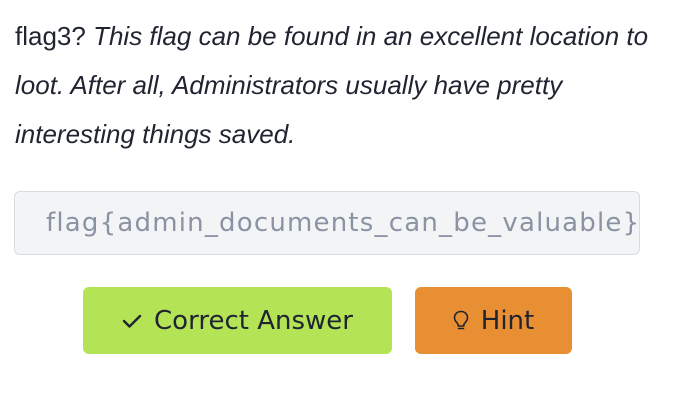  Describe the element at coordinates (461, 321) in the screenshot. I see `lightbulb-icon` at that location.